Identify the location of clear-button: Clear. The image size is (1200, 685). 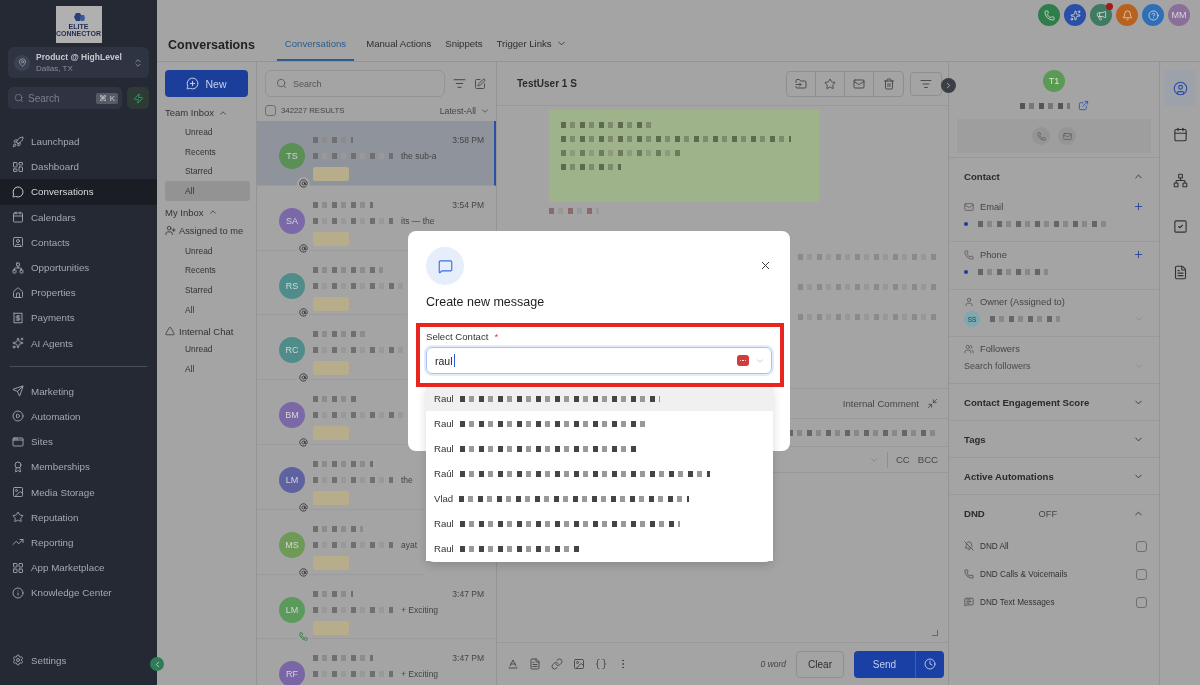
(820, 664).